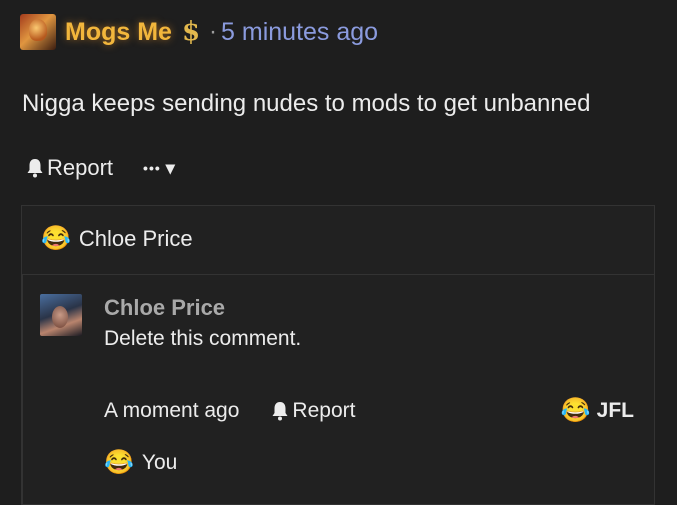  I want to click on reply-report-label: Report, so click(324, 410).